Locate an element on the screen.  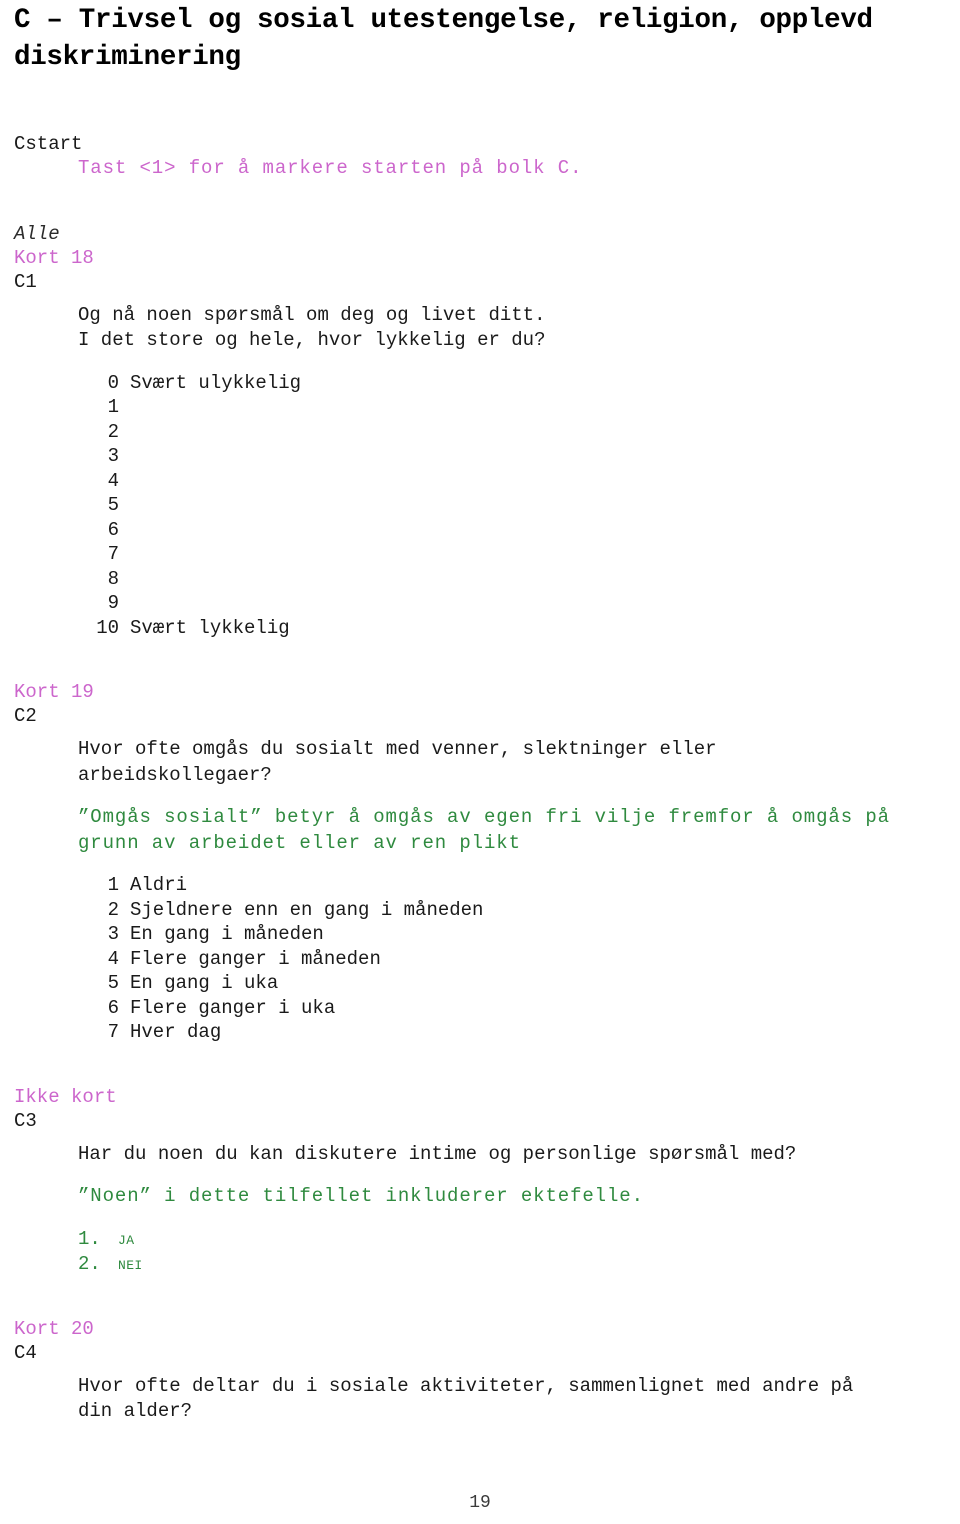
option-item: 1. Ja is located at coordinates (512, 1239).